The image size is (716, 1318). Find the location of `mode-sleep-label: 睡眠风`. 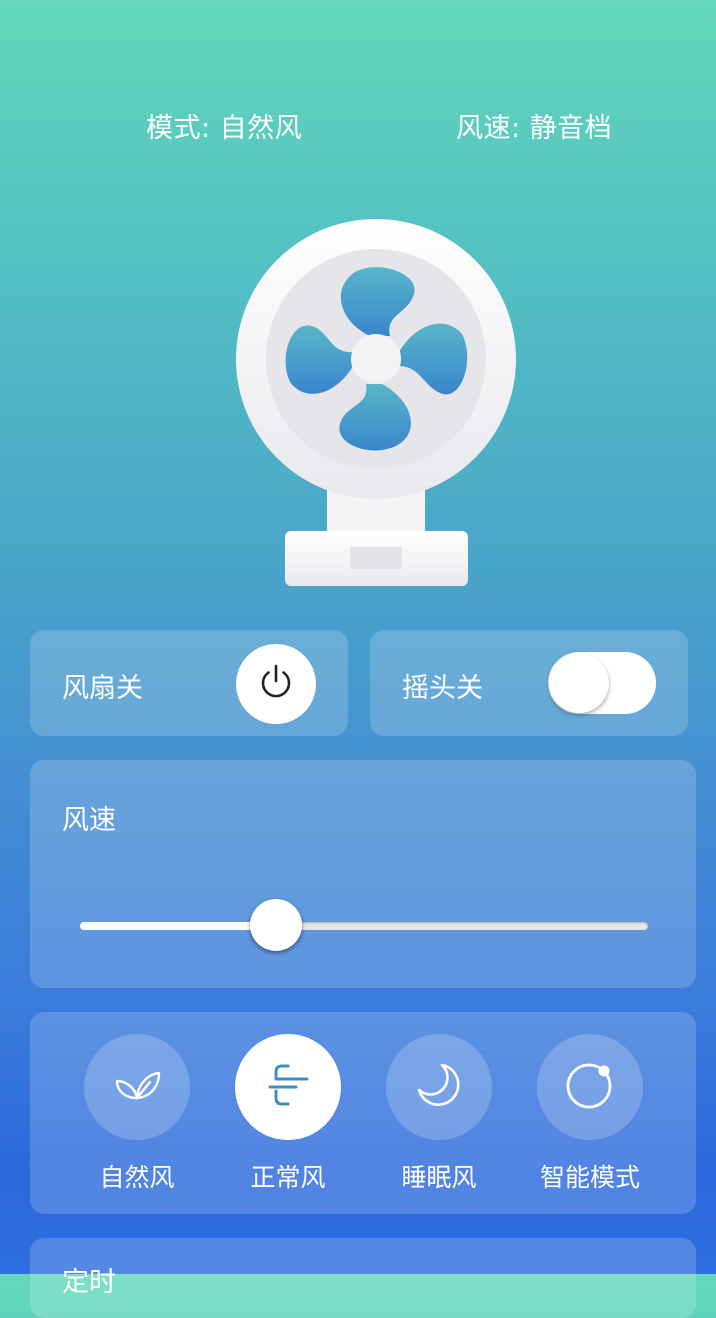

mode-sleep-label: 睡眠风 is located at coordinates (439, 1177).